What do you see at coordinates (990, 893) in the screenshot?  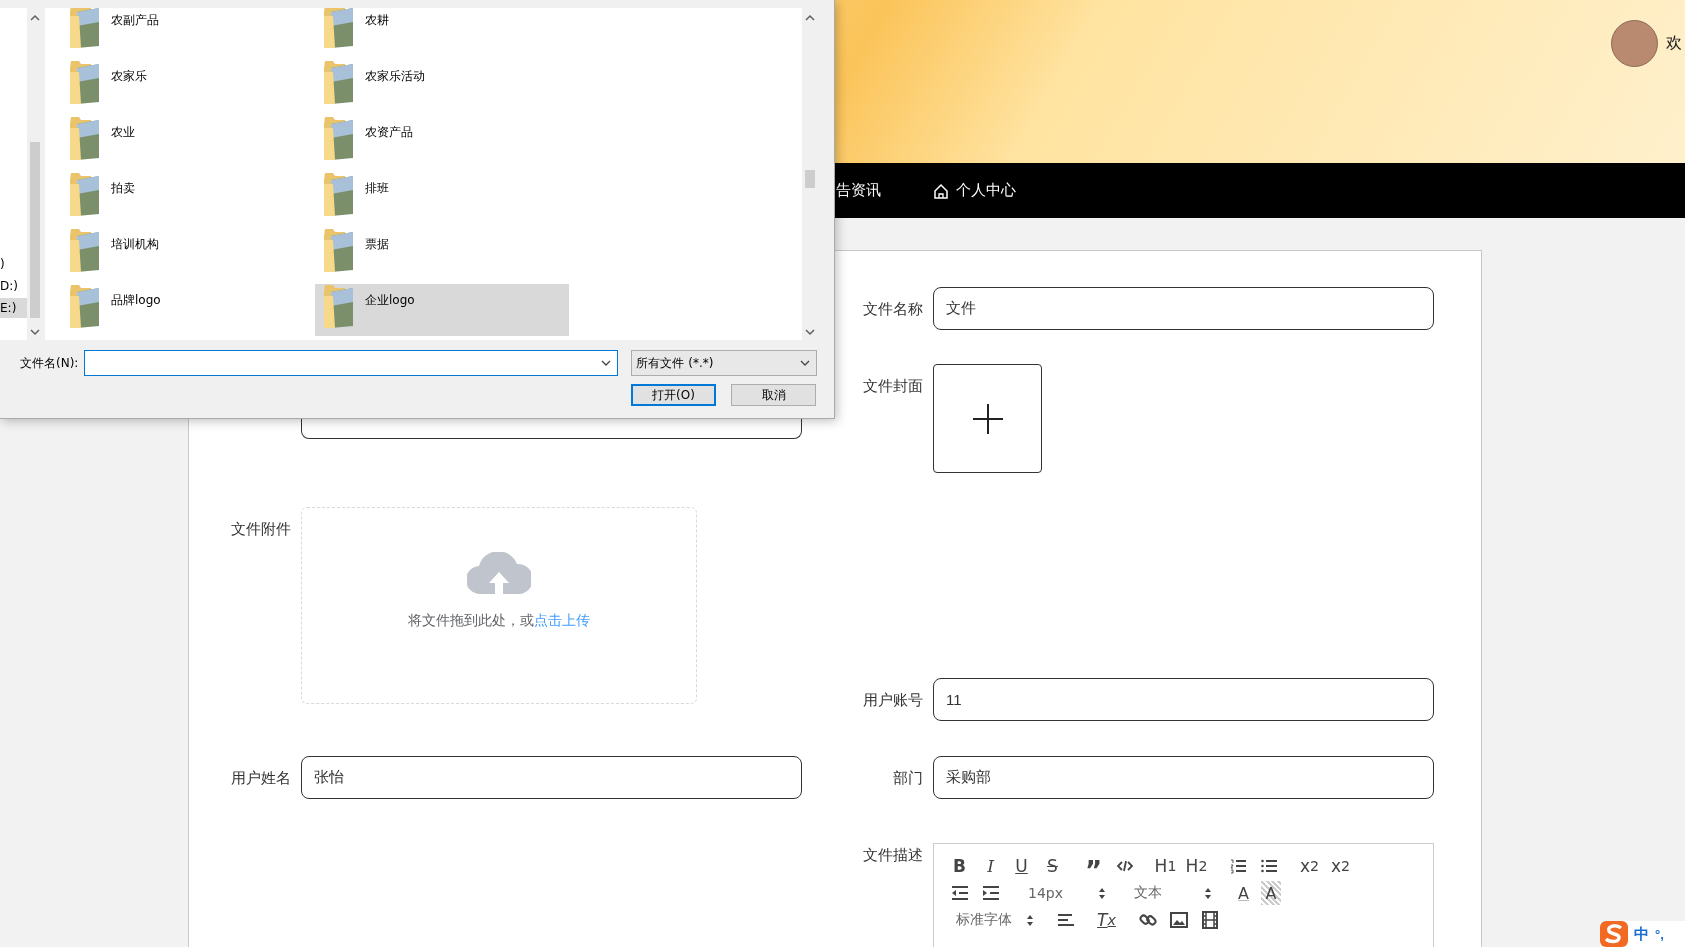 I see `indent-icon` at bounding box center [990, 893].